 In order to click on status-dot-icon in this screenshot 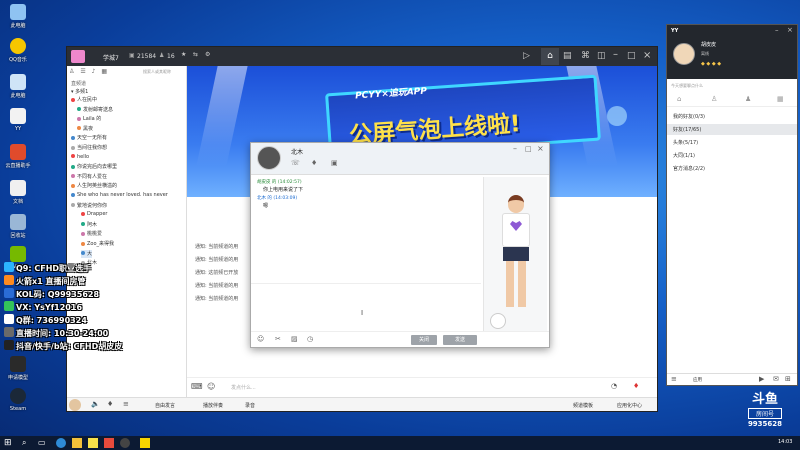, I will do `click(73, 147)`.